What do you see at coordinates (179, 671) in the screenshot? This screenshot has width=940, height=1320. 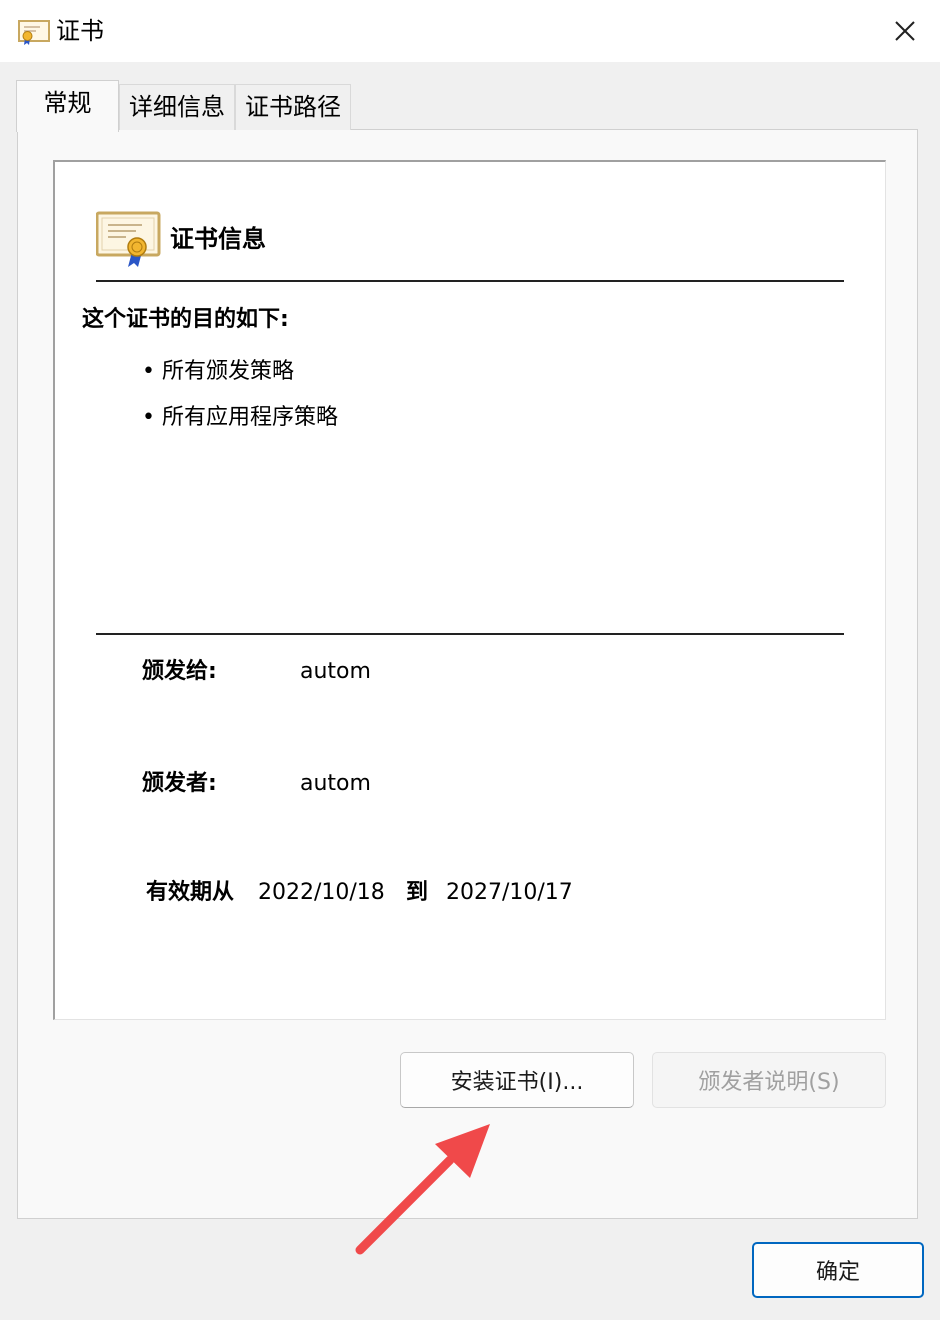 I see `issued-to-label: 颁发给:` at bounding box center [179, 671].